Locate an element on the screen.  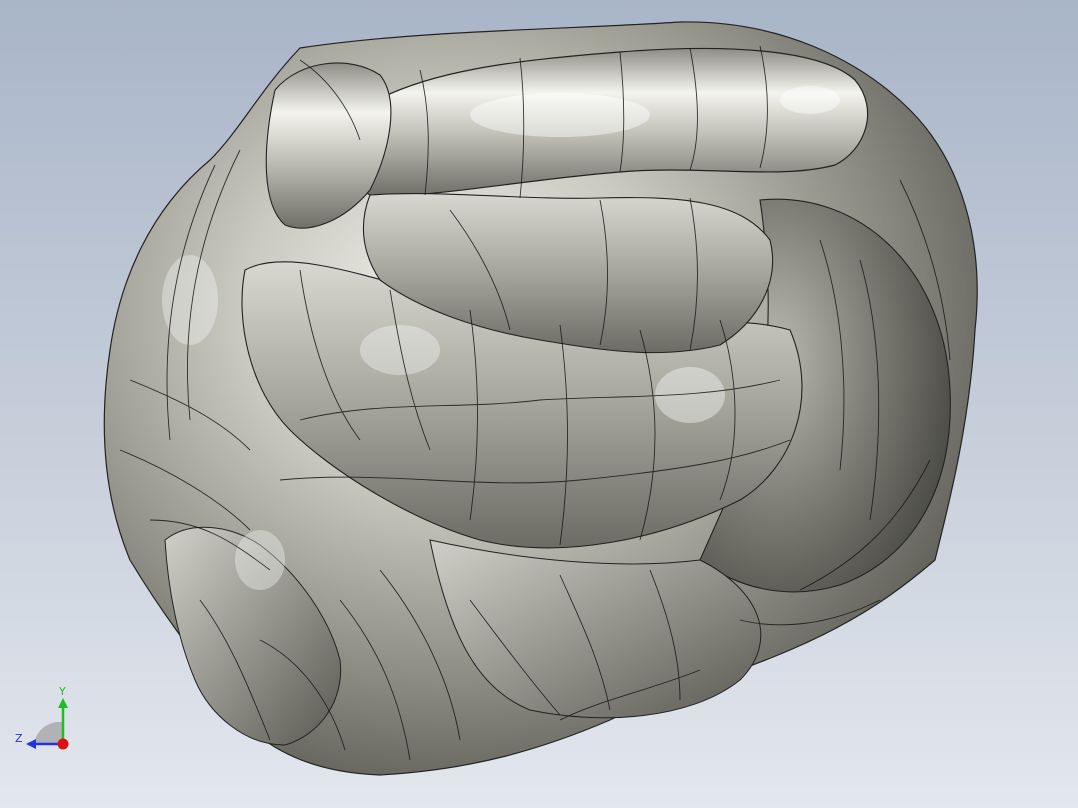
y-axis-arrow is located at coordinates (63, 703).